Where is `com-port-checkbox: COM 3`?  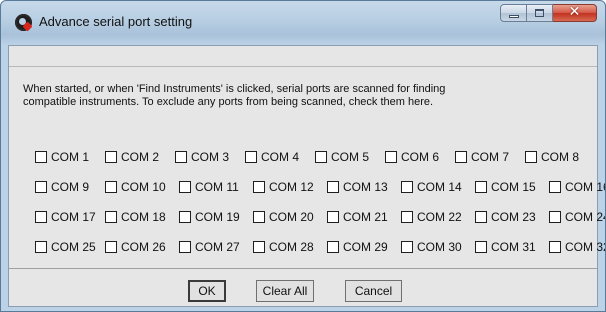 com-port-checkbox: COM 3 is located at coordinates (210, 157).